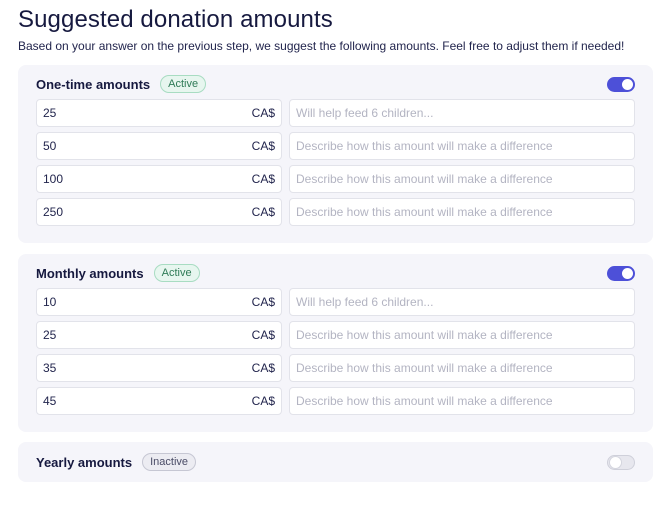  I want to click on amount-row: 100 CA$, so click(335, 179).